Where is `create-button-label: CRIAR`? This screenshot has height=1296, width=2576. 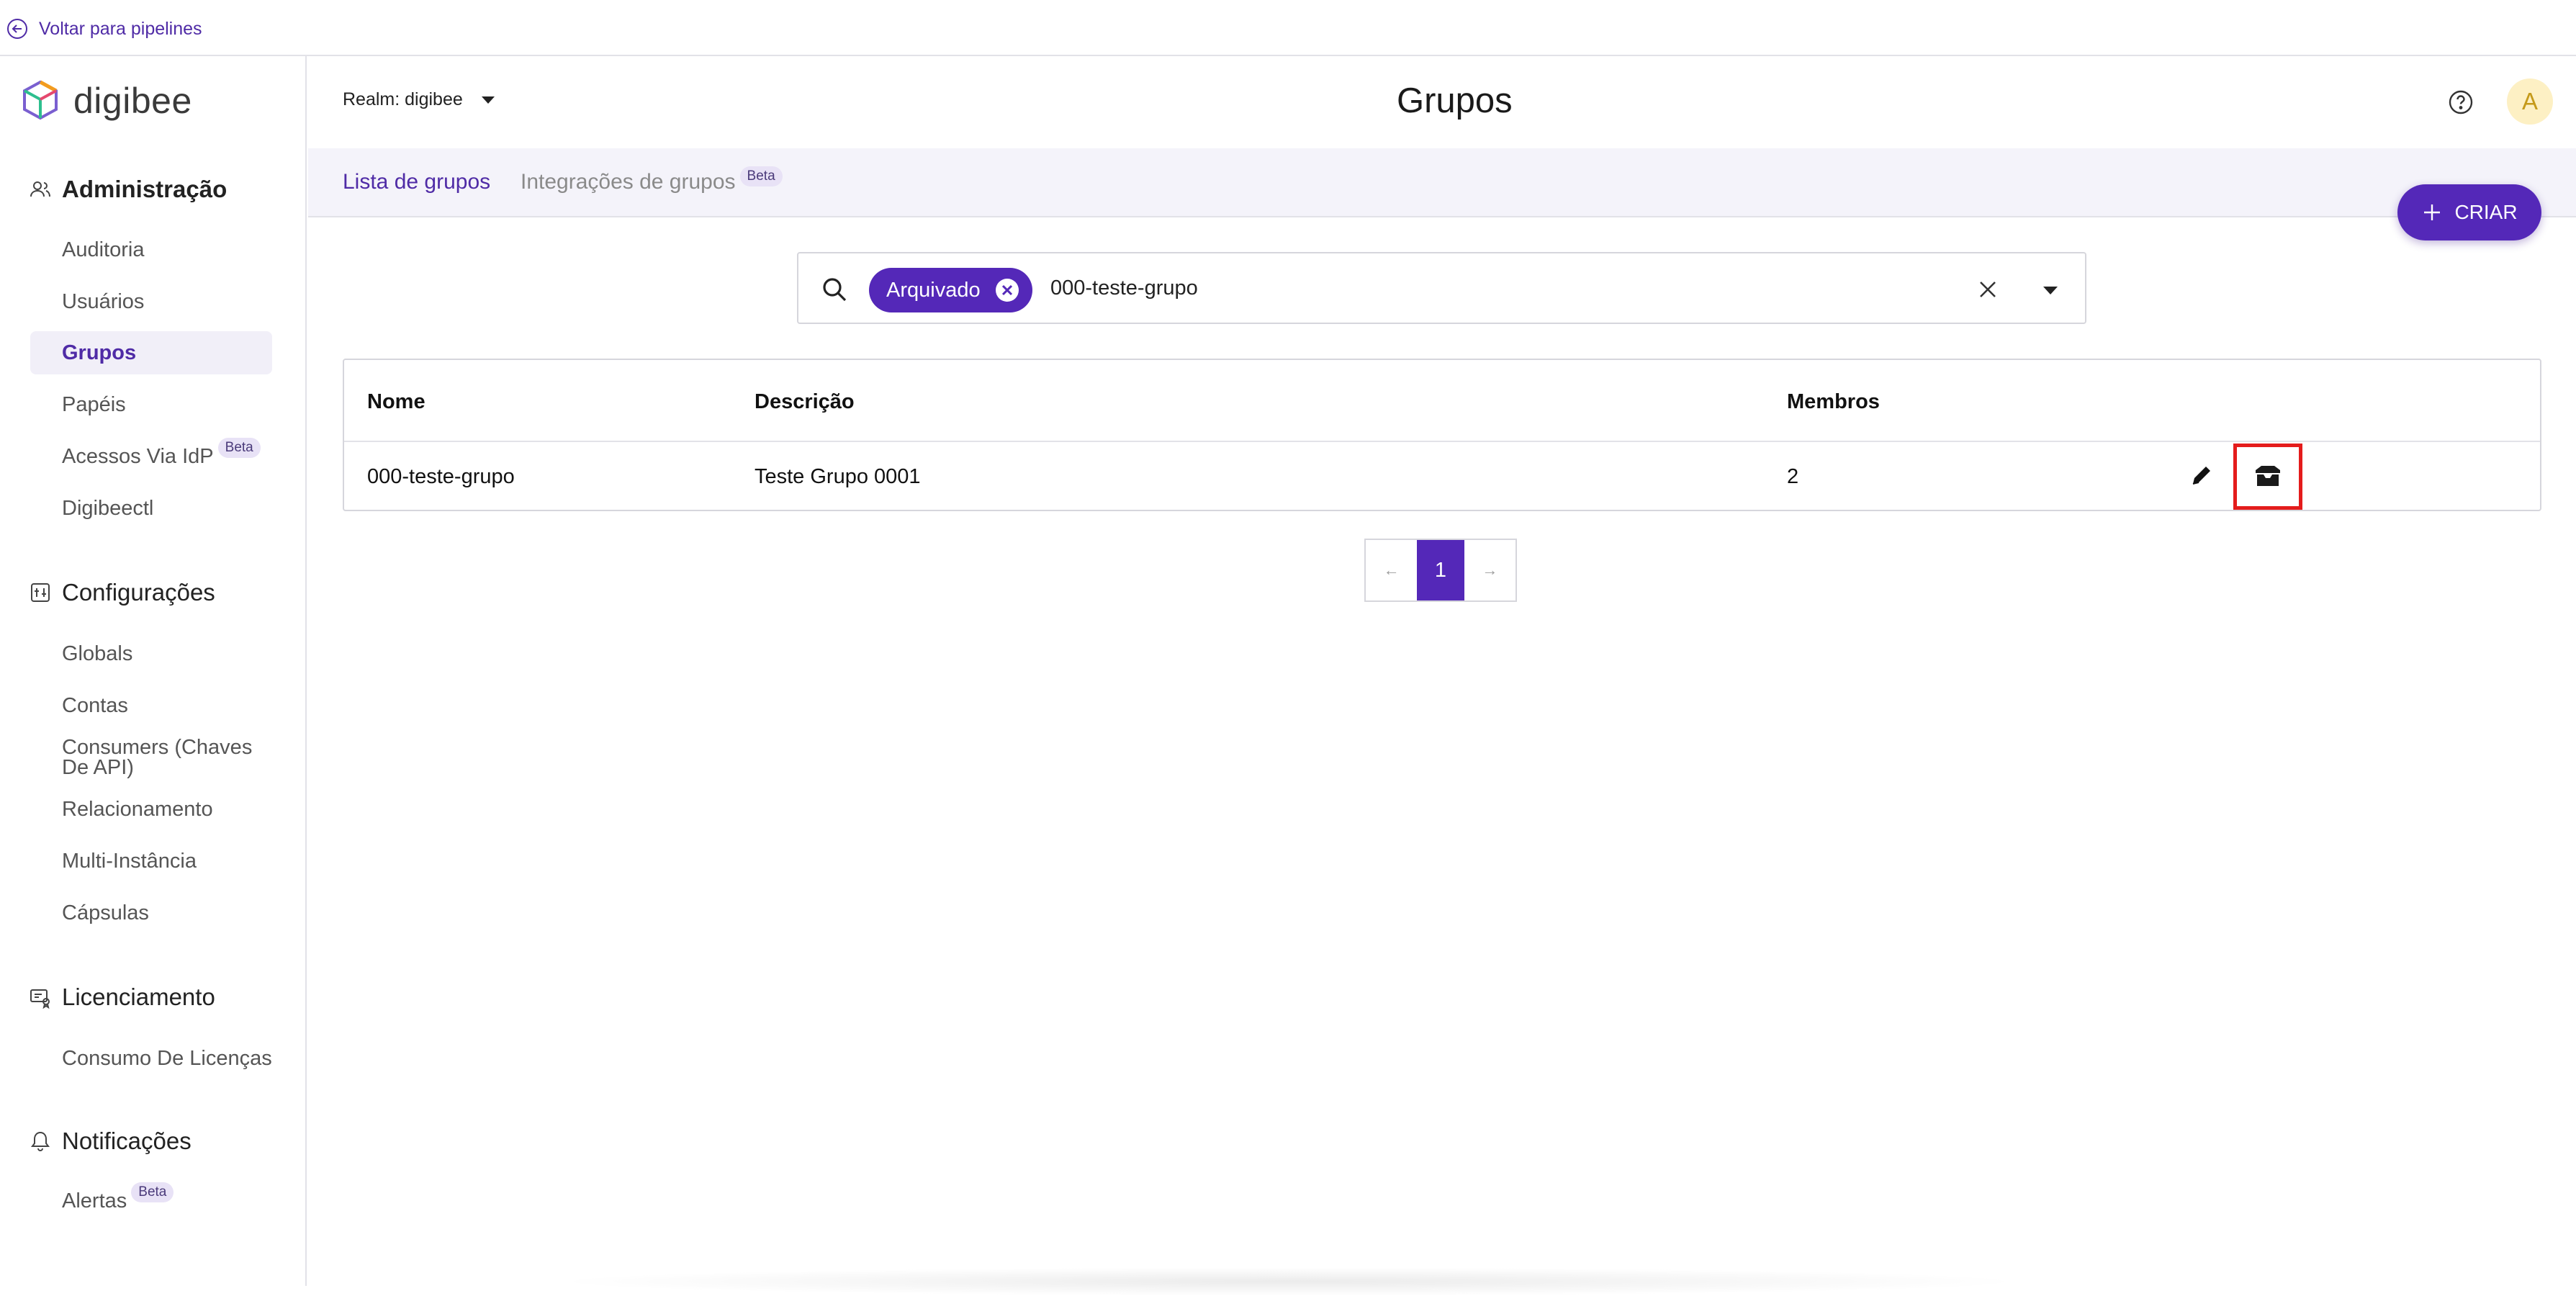 create-button-label: CRIAR is located at coordinates (2486, 212).